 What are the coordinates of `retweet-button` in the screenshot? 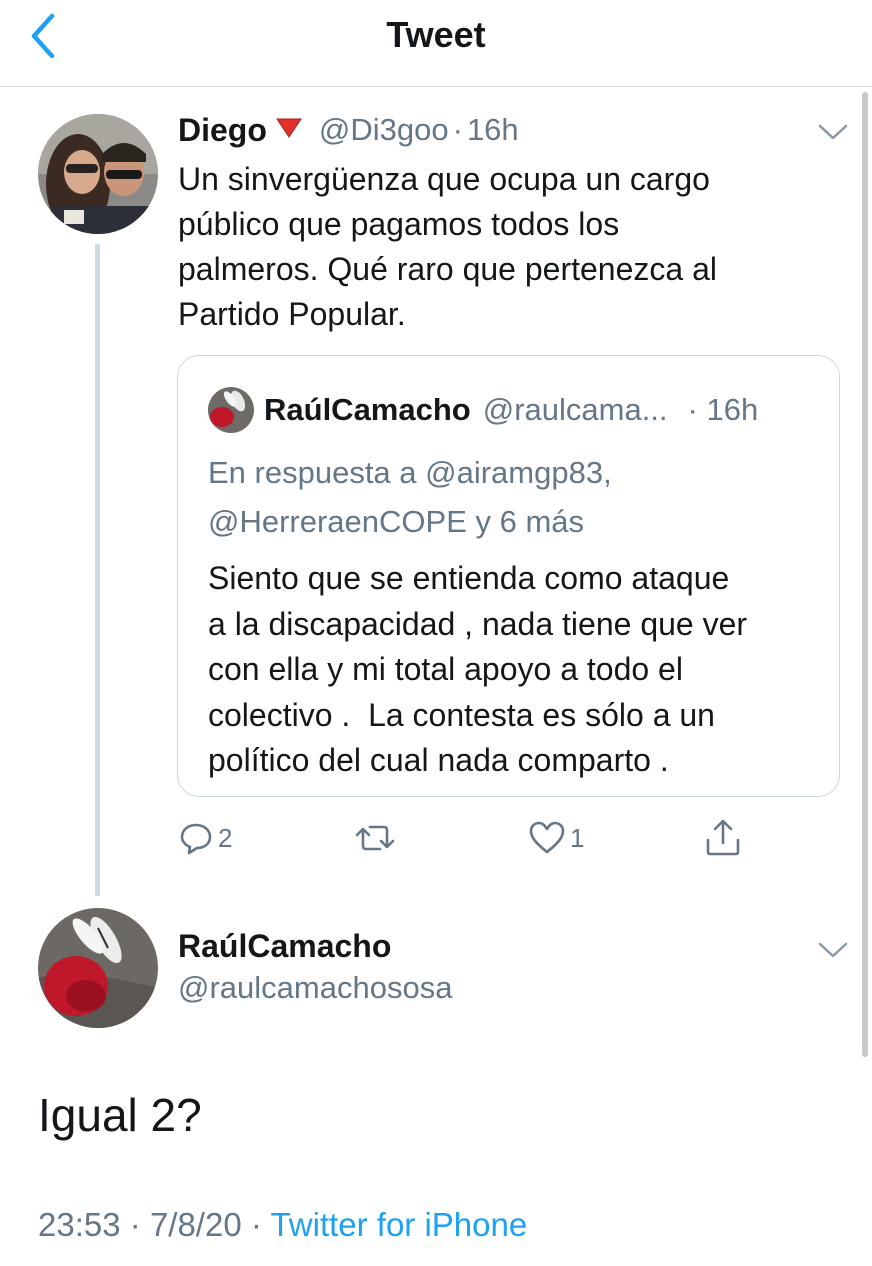 It's located at (377, 838).